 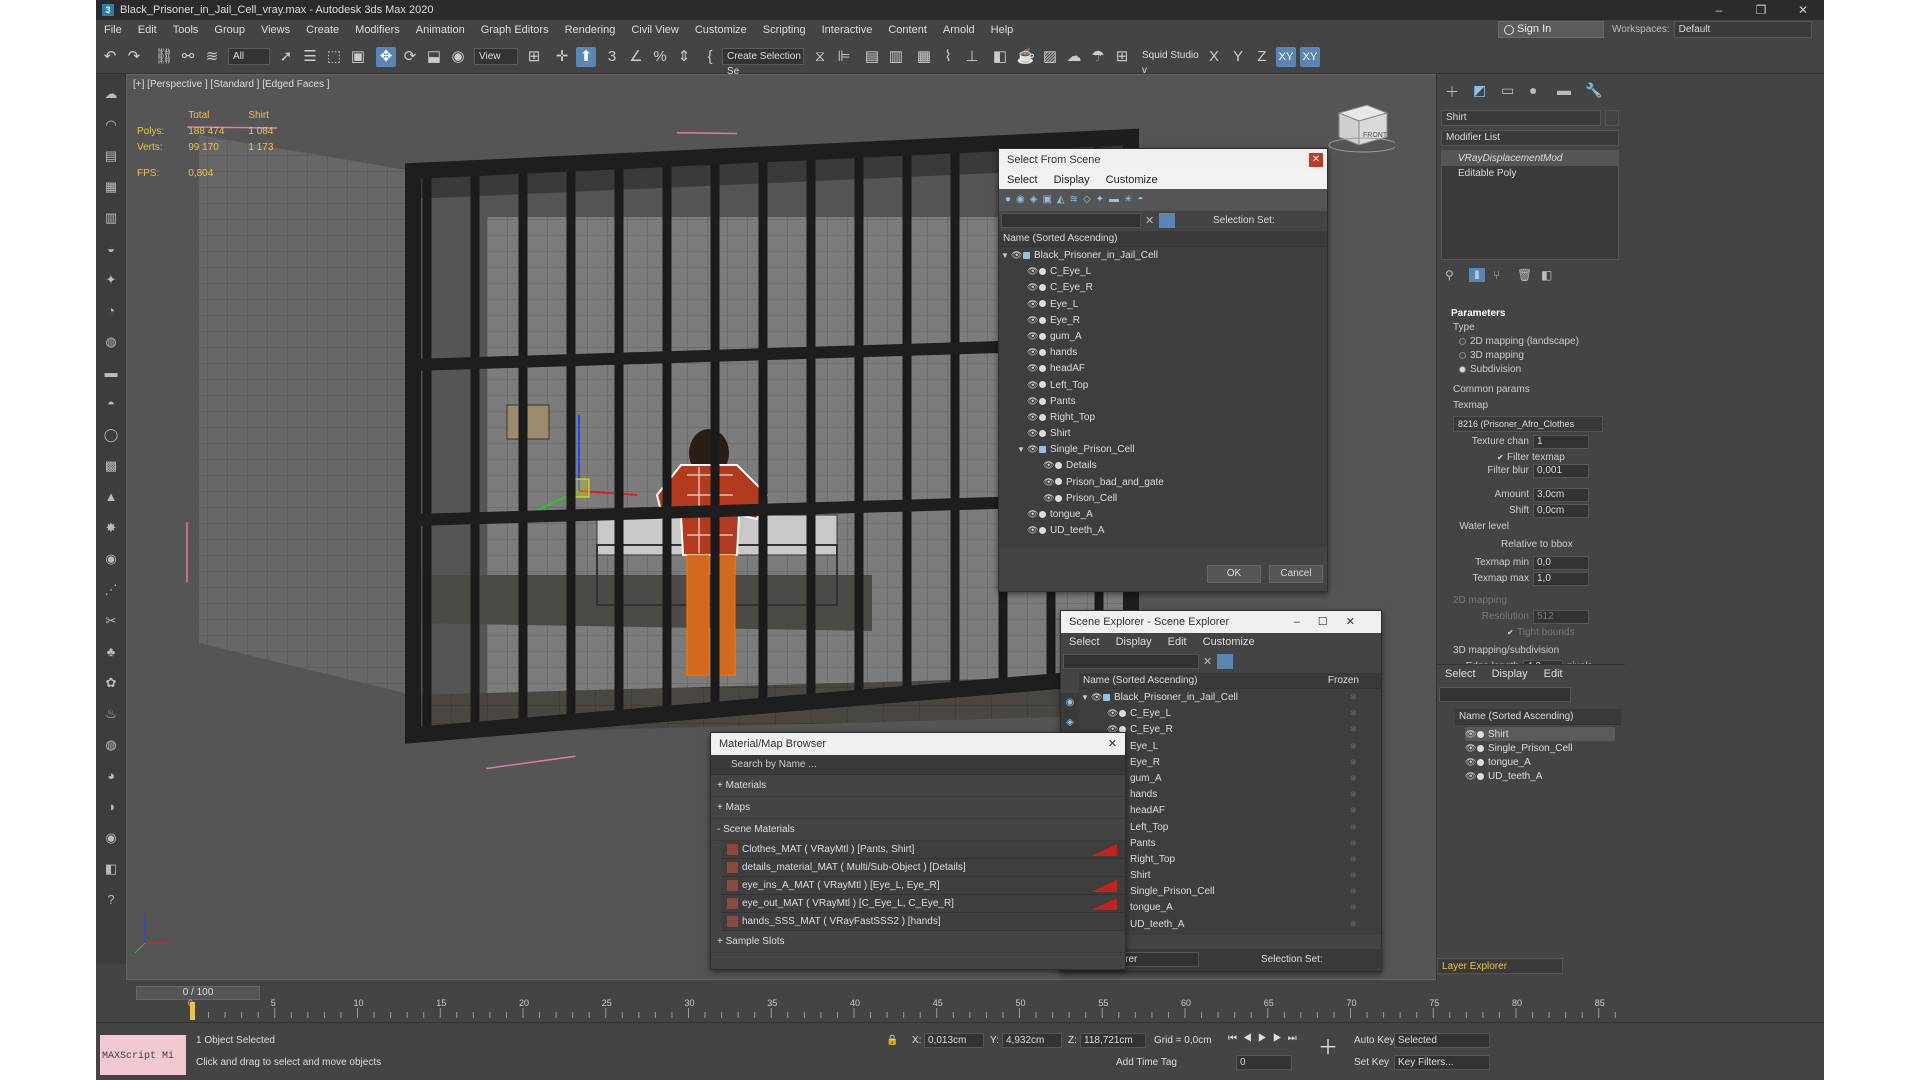 What do you see at coordinates (111, 838) in the screenshot?
I see `render-icon: ◉` at bounding box center [111, 838].